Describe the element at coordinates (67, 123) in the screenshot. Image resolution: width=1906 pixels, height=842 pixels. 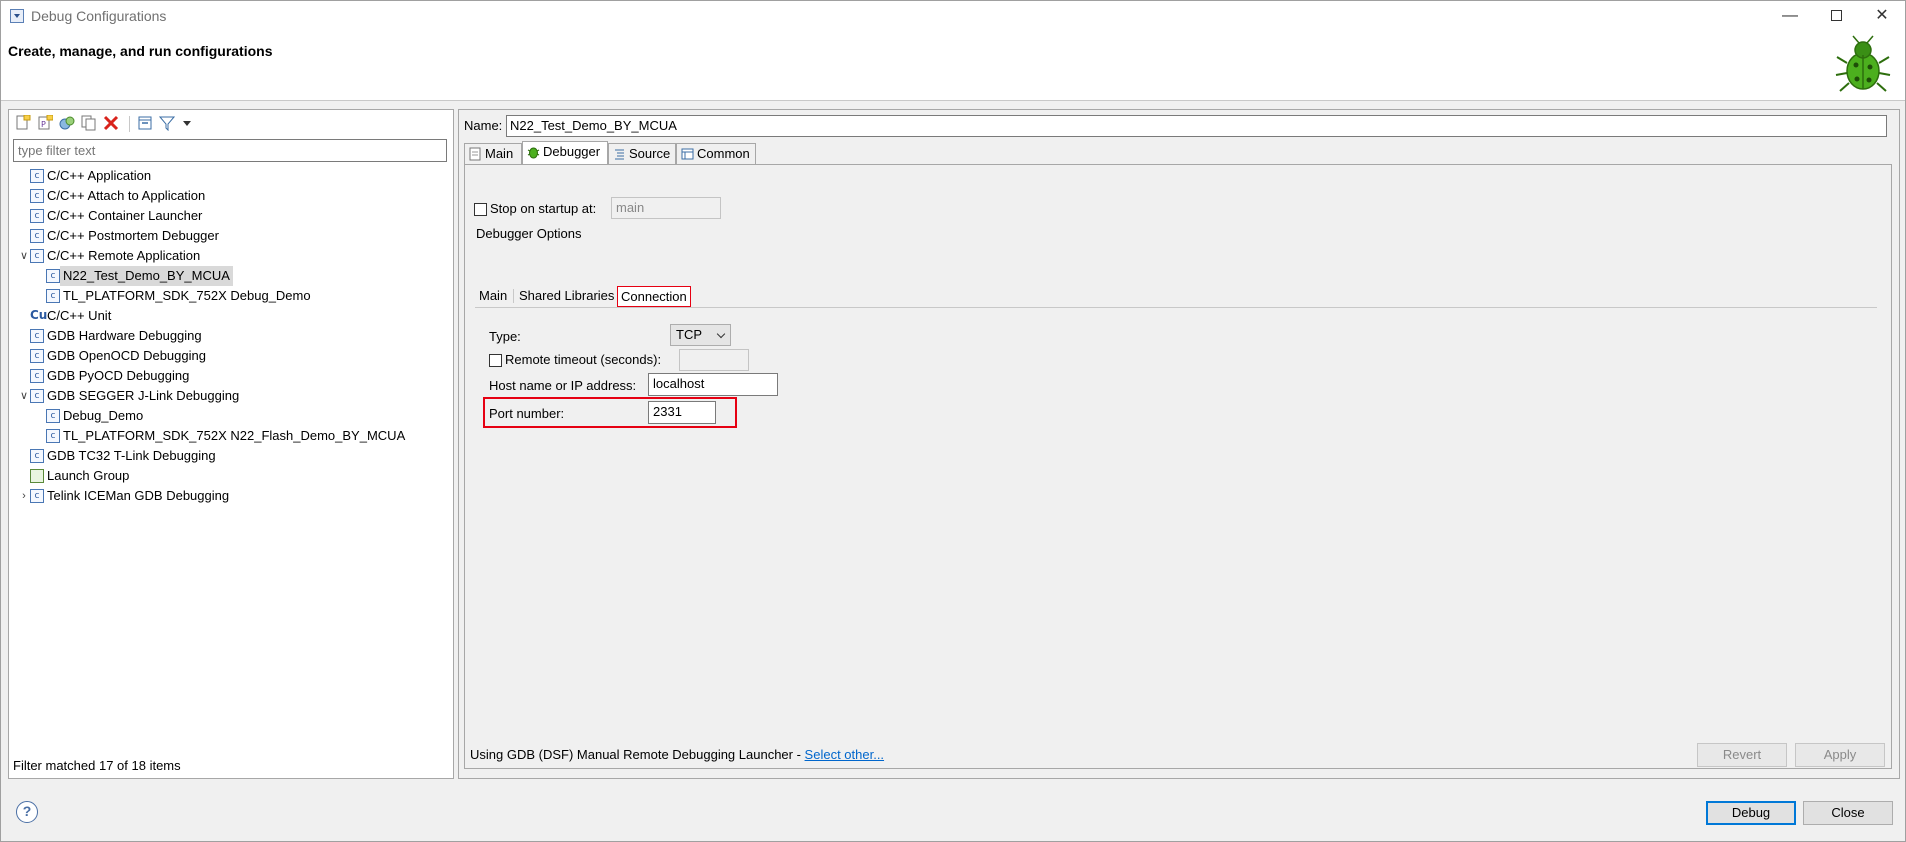
I see `export-configuration-icon` at that location.